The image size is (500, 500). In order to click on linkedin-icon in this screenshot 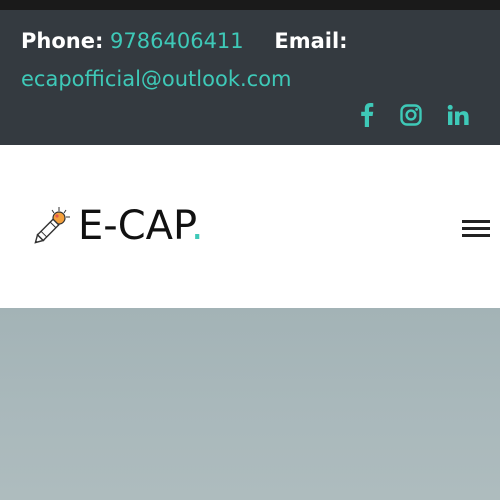, I will do `click(458, 115)`.